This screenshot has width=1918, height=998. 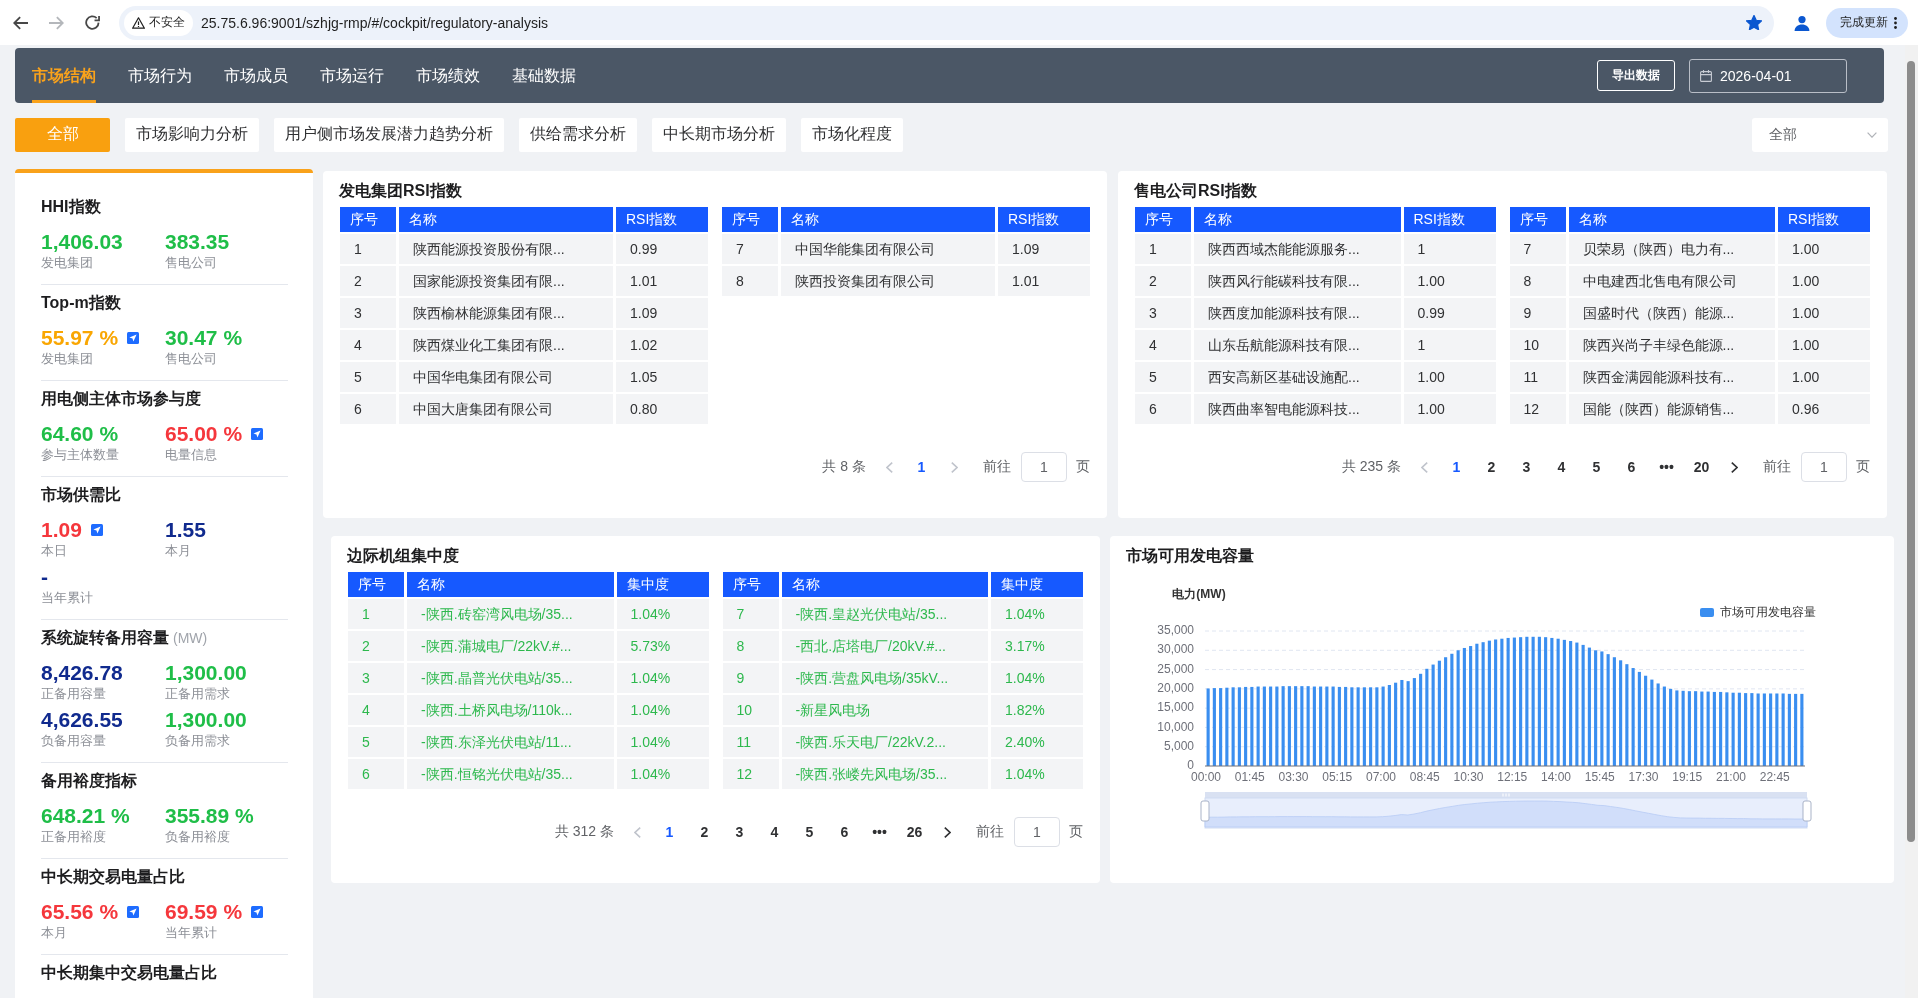 I want to click on y-axis-label: 25,000, so click(x=1175, y=668).